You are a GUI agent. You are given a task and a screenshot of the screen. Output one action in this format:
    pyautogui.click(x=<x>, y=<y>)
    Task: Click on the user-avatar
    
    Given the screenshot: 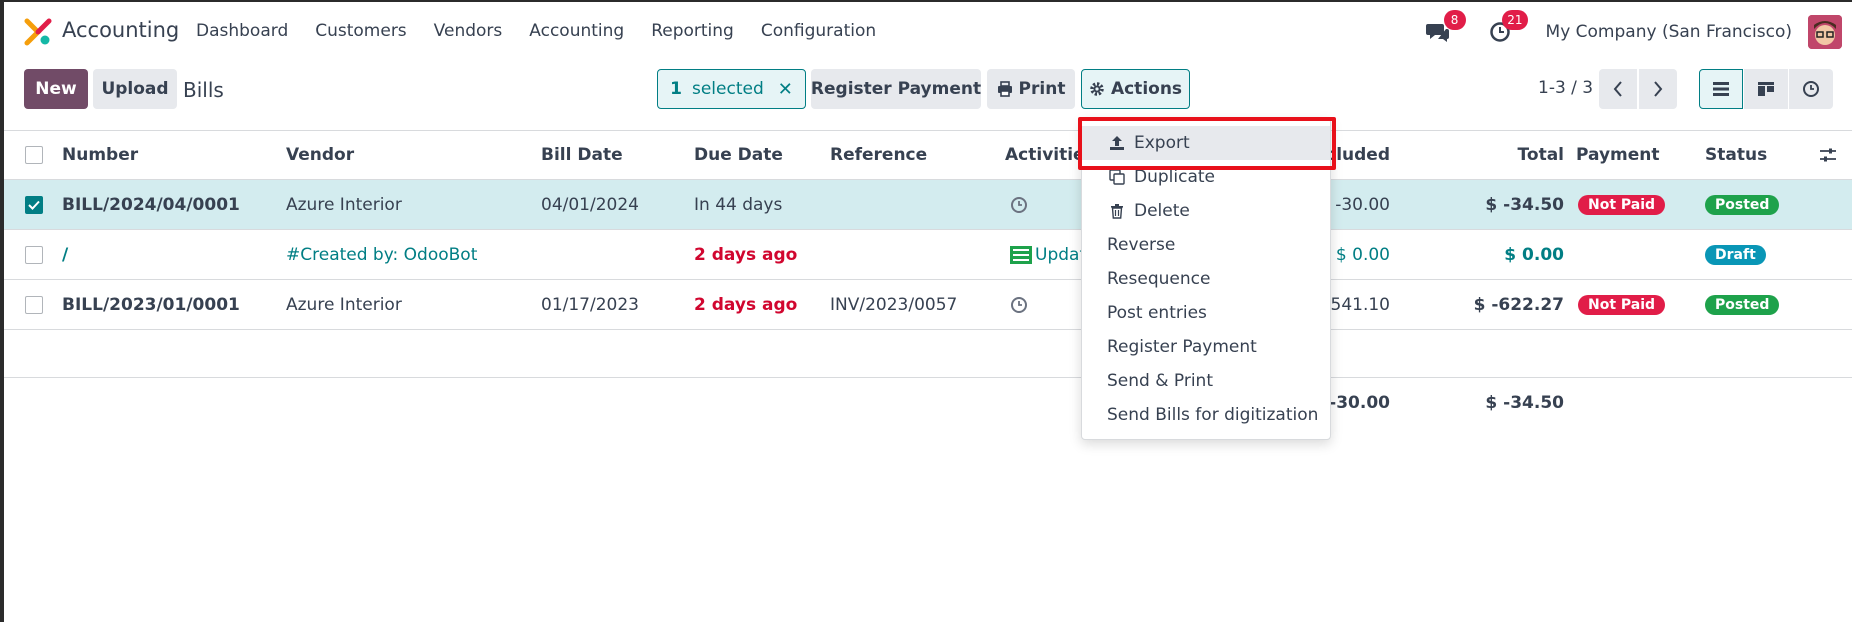 What is the action you would take?
    pyautogui.click(x=1825, y=32)
    